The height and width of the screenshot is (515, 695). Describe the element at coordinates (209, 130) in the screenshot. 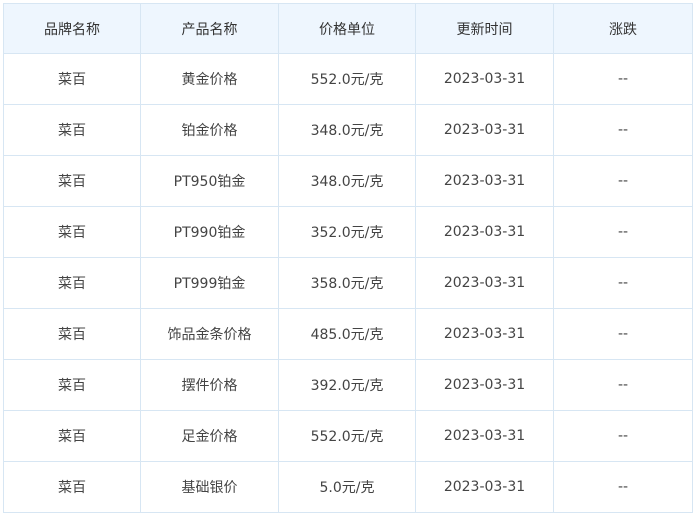

I see `cell-product: 铂金价格` at that location.